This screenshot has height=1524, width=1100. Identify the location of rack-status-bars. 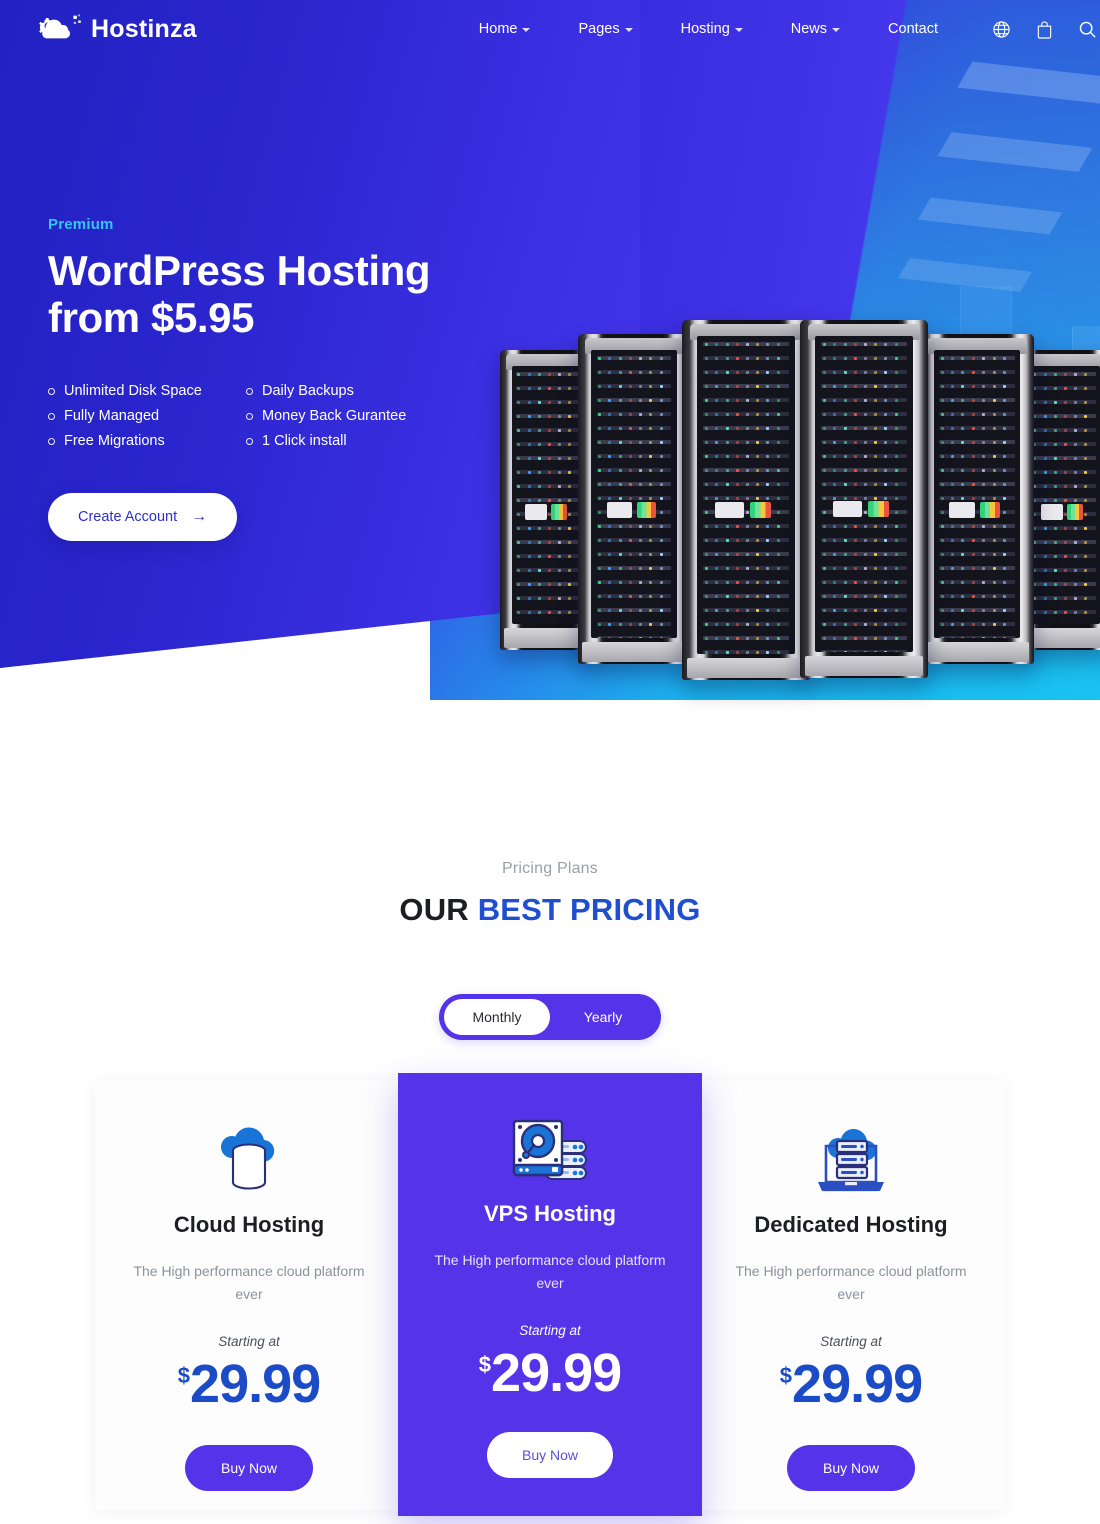
(647, 510).